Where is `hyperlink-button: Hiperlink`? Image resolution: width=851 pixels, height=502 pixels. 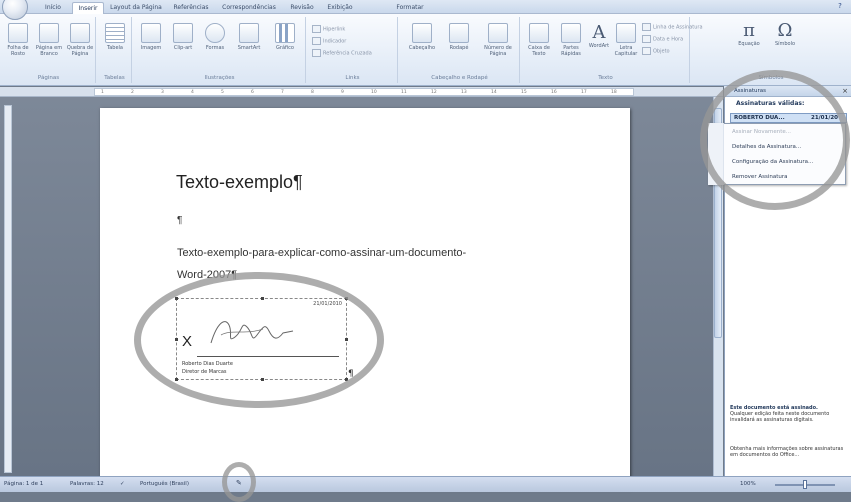
hyperlink-button: Hiperlink is located at coordinates (328, 29).